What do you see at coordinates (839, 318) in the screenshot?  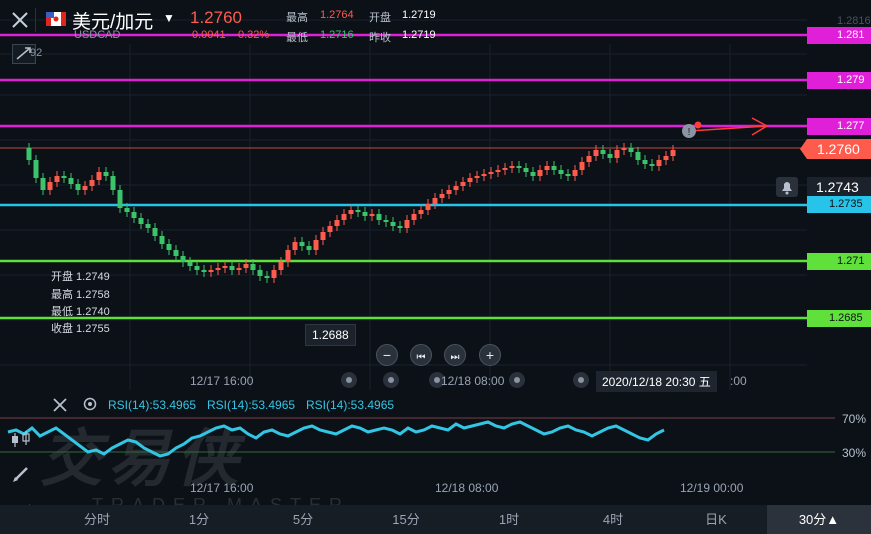 I see `price-label-12685: 1.2685` at bounding box center [839, 318].